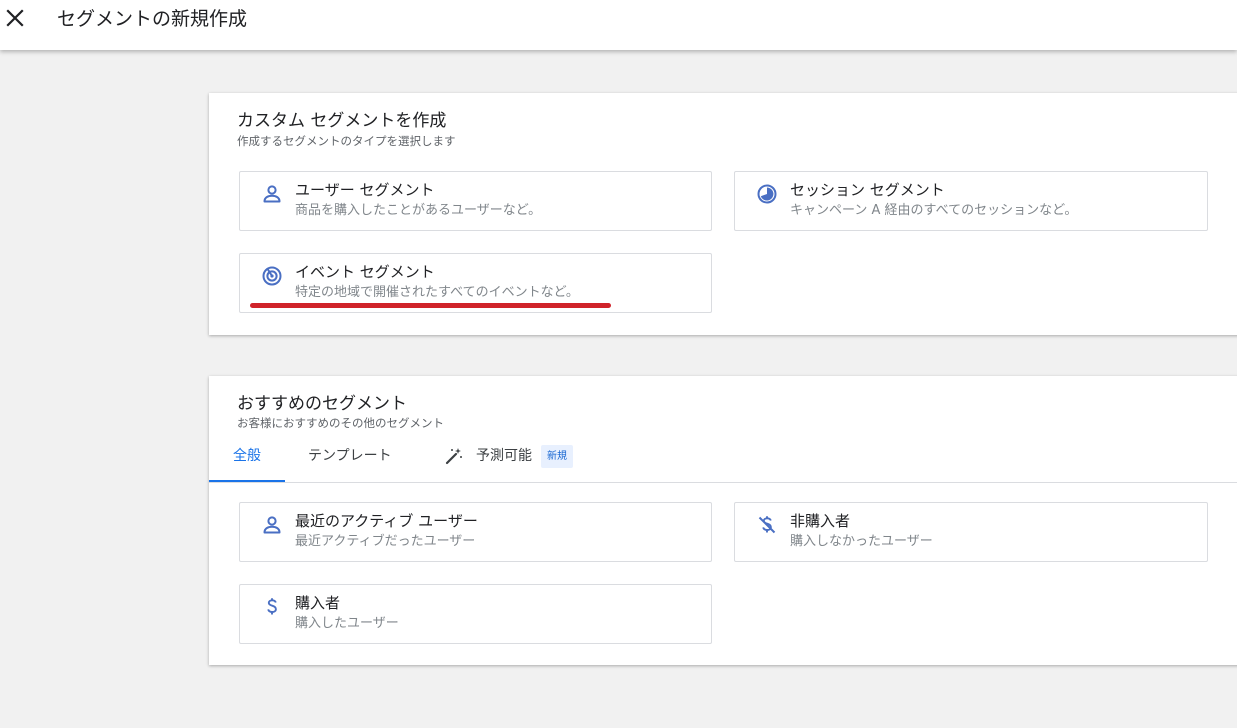  I want to click on user-segment-card: ユーザー セグメント 商品を購入したことがあるユーザーなど。, so click(475, 201).